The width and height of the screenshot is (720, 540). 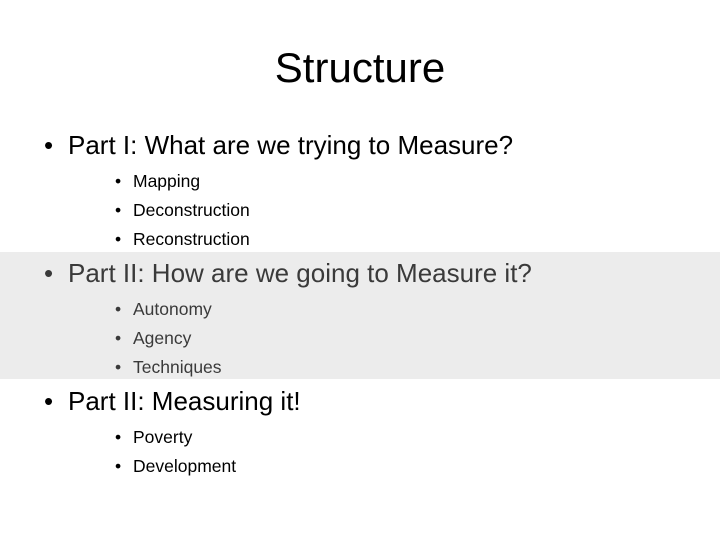 What do you see at coordinates (185, 466) in the screenshot?
I see `list-item-label: Development` at bounding box center [185, 466].